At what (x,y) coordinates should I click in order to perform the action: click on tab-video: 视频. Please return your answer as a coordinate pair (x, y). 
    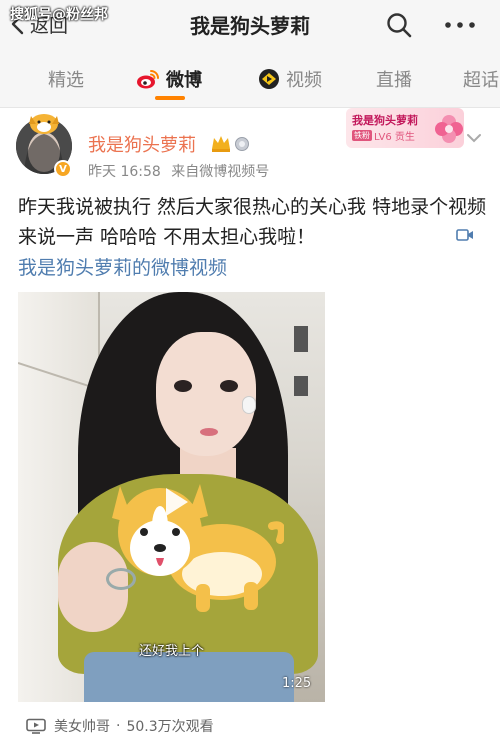
    Looking at the image, I should click on (290, 79).